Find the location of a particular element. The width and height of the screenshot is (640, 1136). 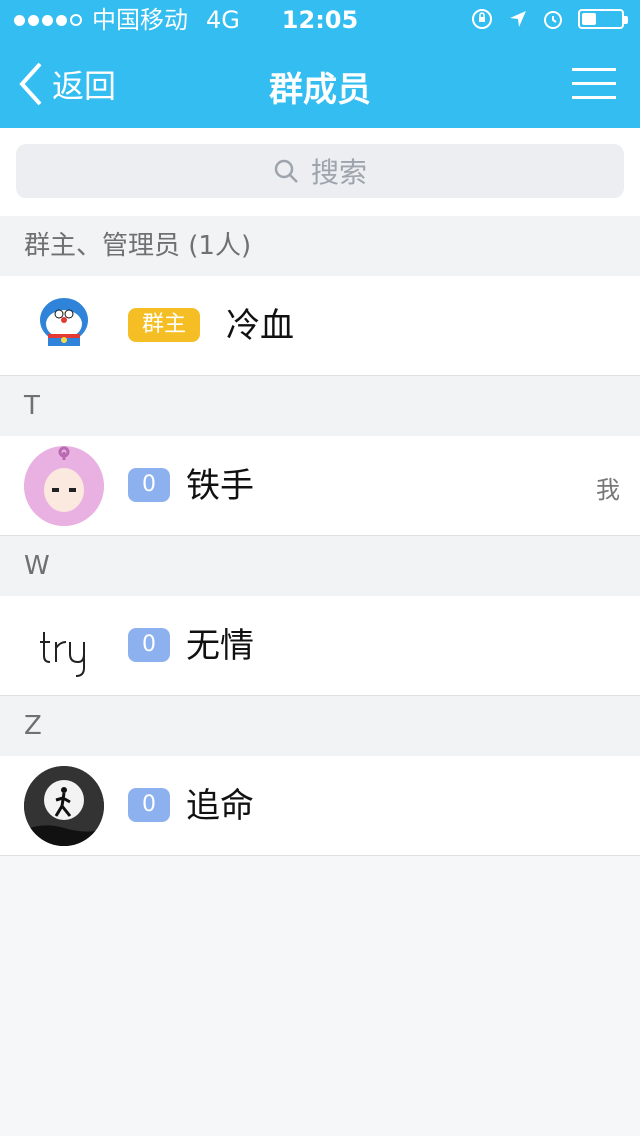

battery-icon is located at coordinates (603, 19).